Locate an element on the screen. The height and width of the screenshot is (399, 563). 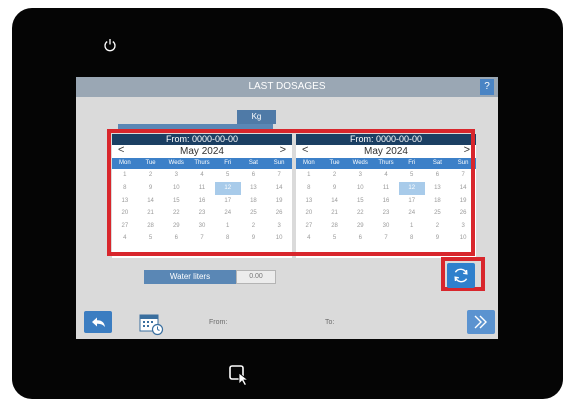
help-button: ? is located at coordinates (487, 87).